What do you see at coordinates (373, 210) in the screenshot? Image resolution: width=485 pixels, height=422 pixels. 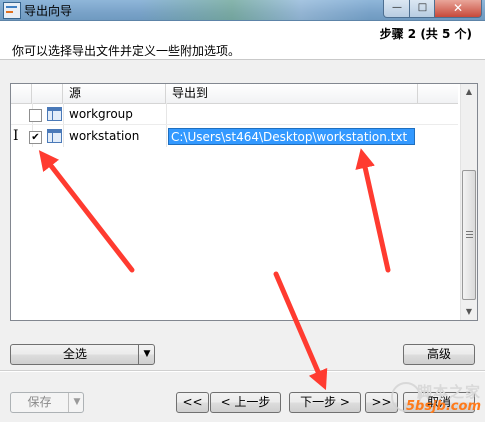 I see `annotation-arrow-to-path` at bounding box center [373, 210].